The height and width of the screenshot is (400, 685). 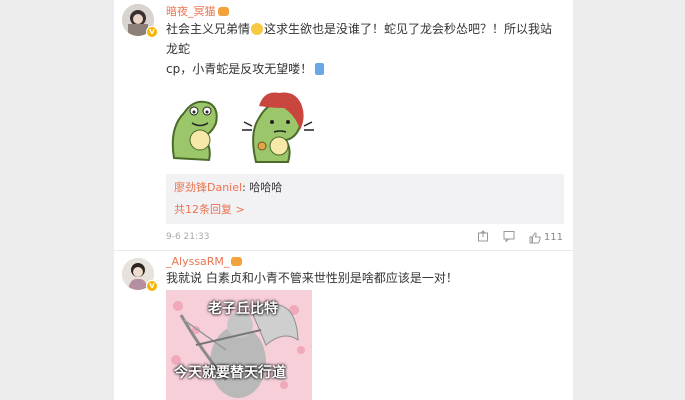 What do you see at coordinates (535, 237) in the screenshot?
I see `like-icon` at bounding box center [535, 237].